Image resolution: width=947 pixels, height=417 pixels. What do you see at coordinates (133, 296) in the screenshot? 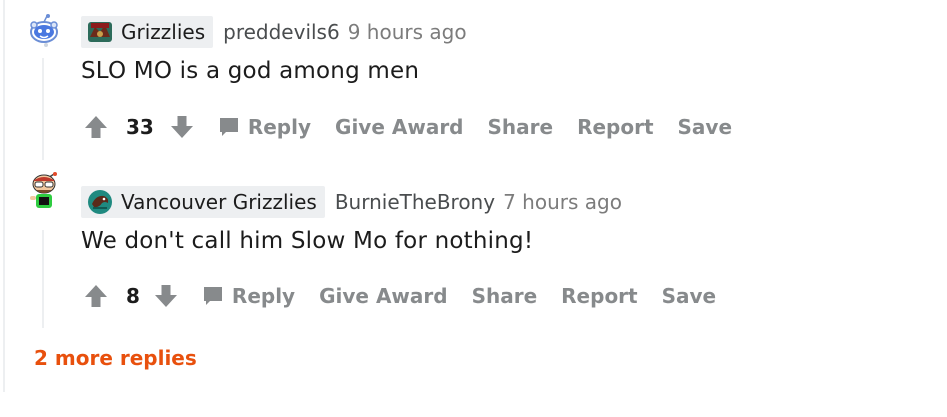
I see `vote-score: 8` at bounding box center [133, 296].